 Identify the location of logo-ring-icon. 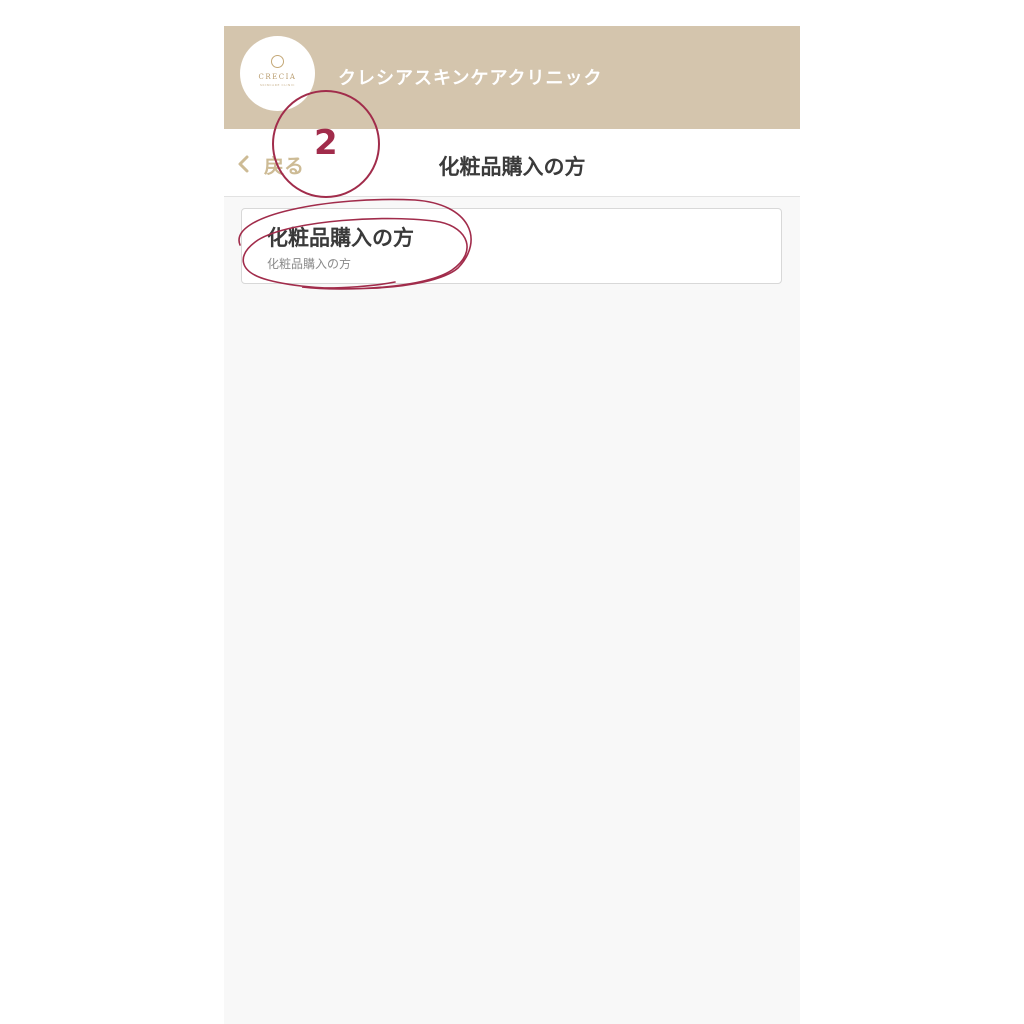
(277, 61).